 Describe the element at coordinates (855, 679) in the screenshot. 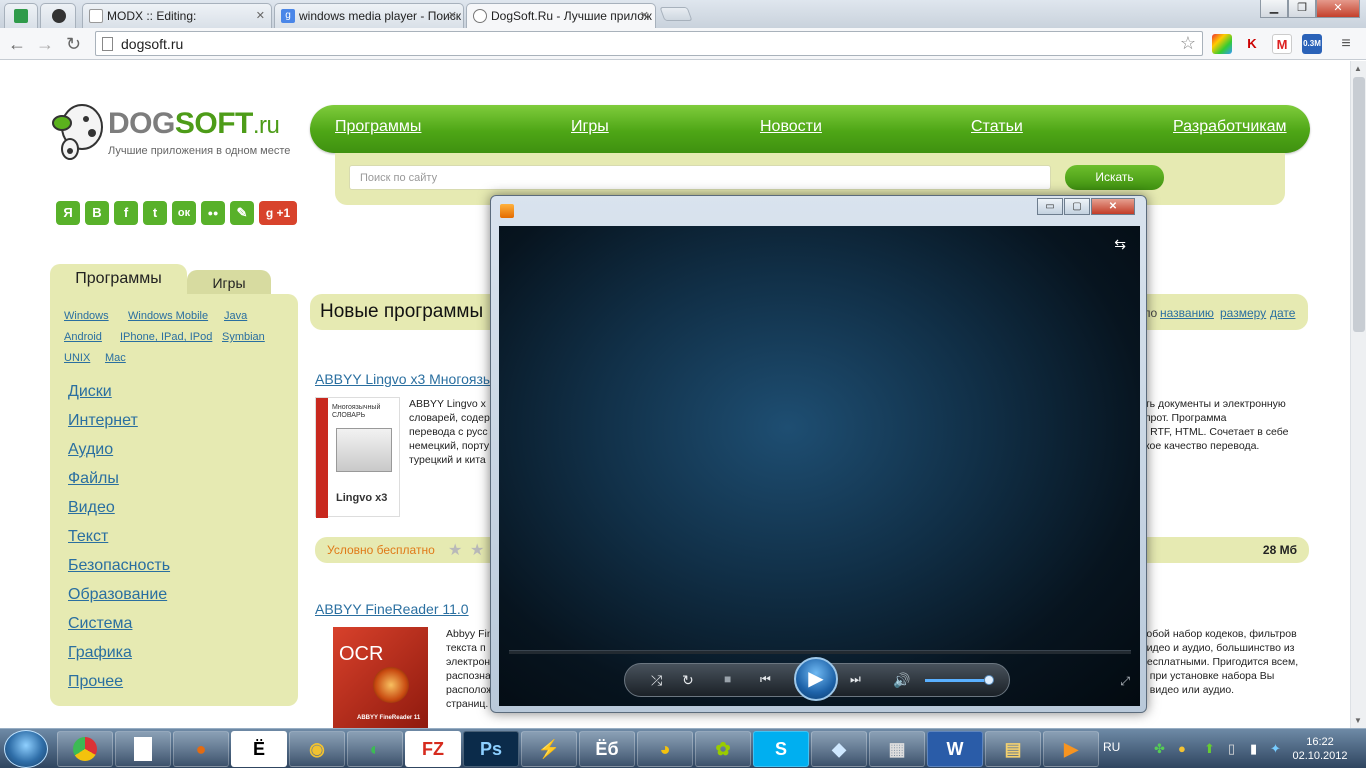

I see `next-icon: ⏭` at that location.